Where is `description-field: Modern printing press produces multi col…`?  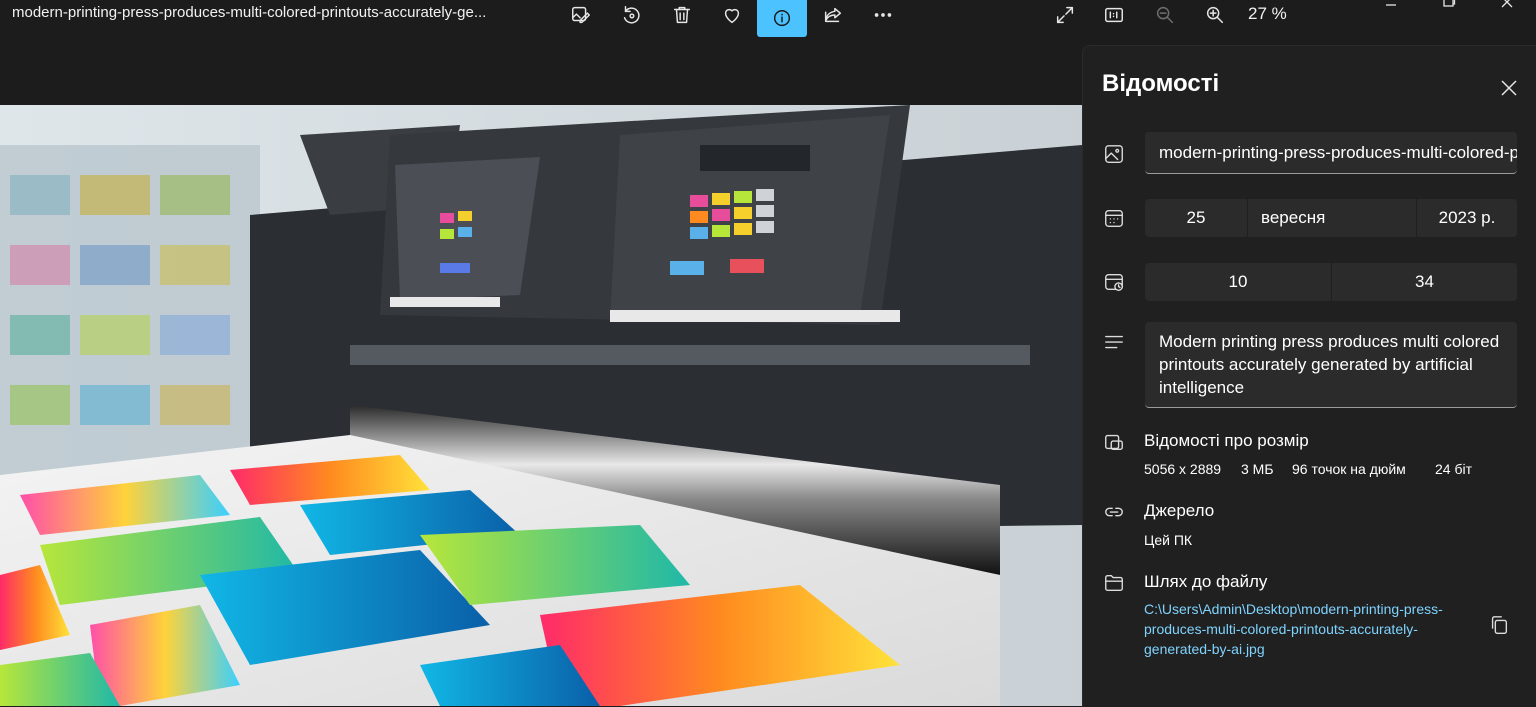
description-field: Modern printing press produces multi col… is located at coordinates (1331, 365).